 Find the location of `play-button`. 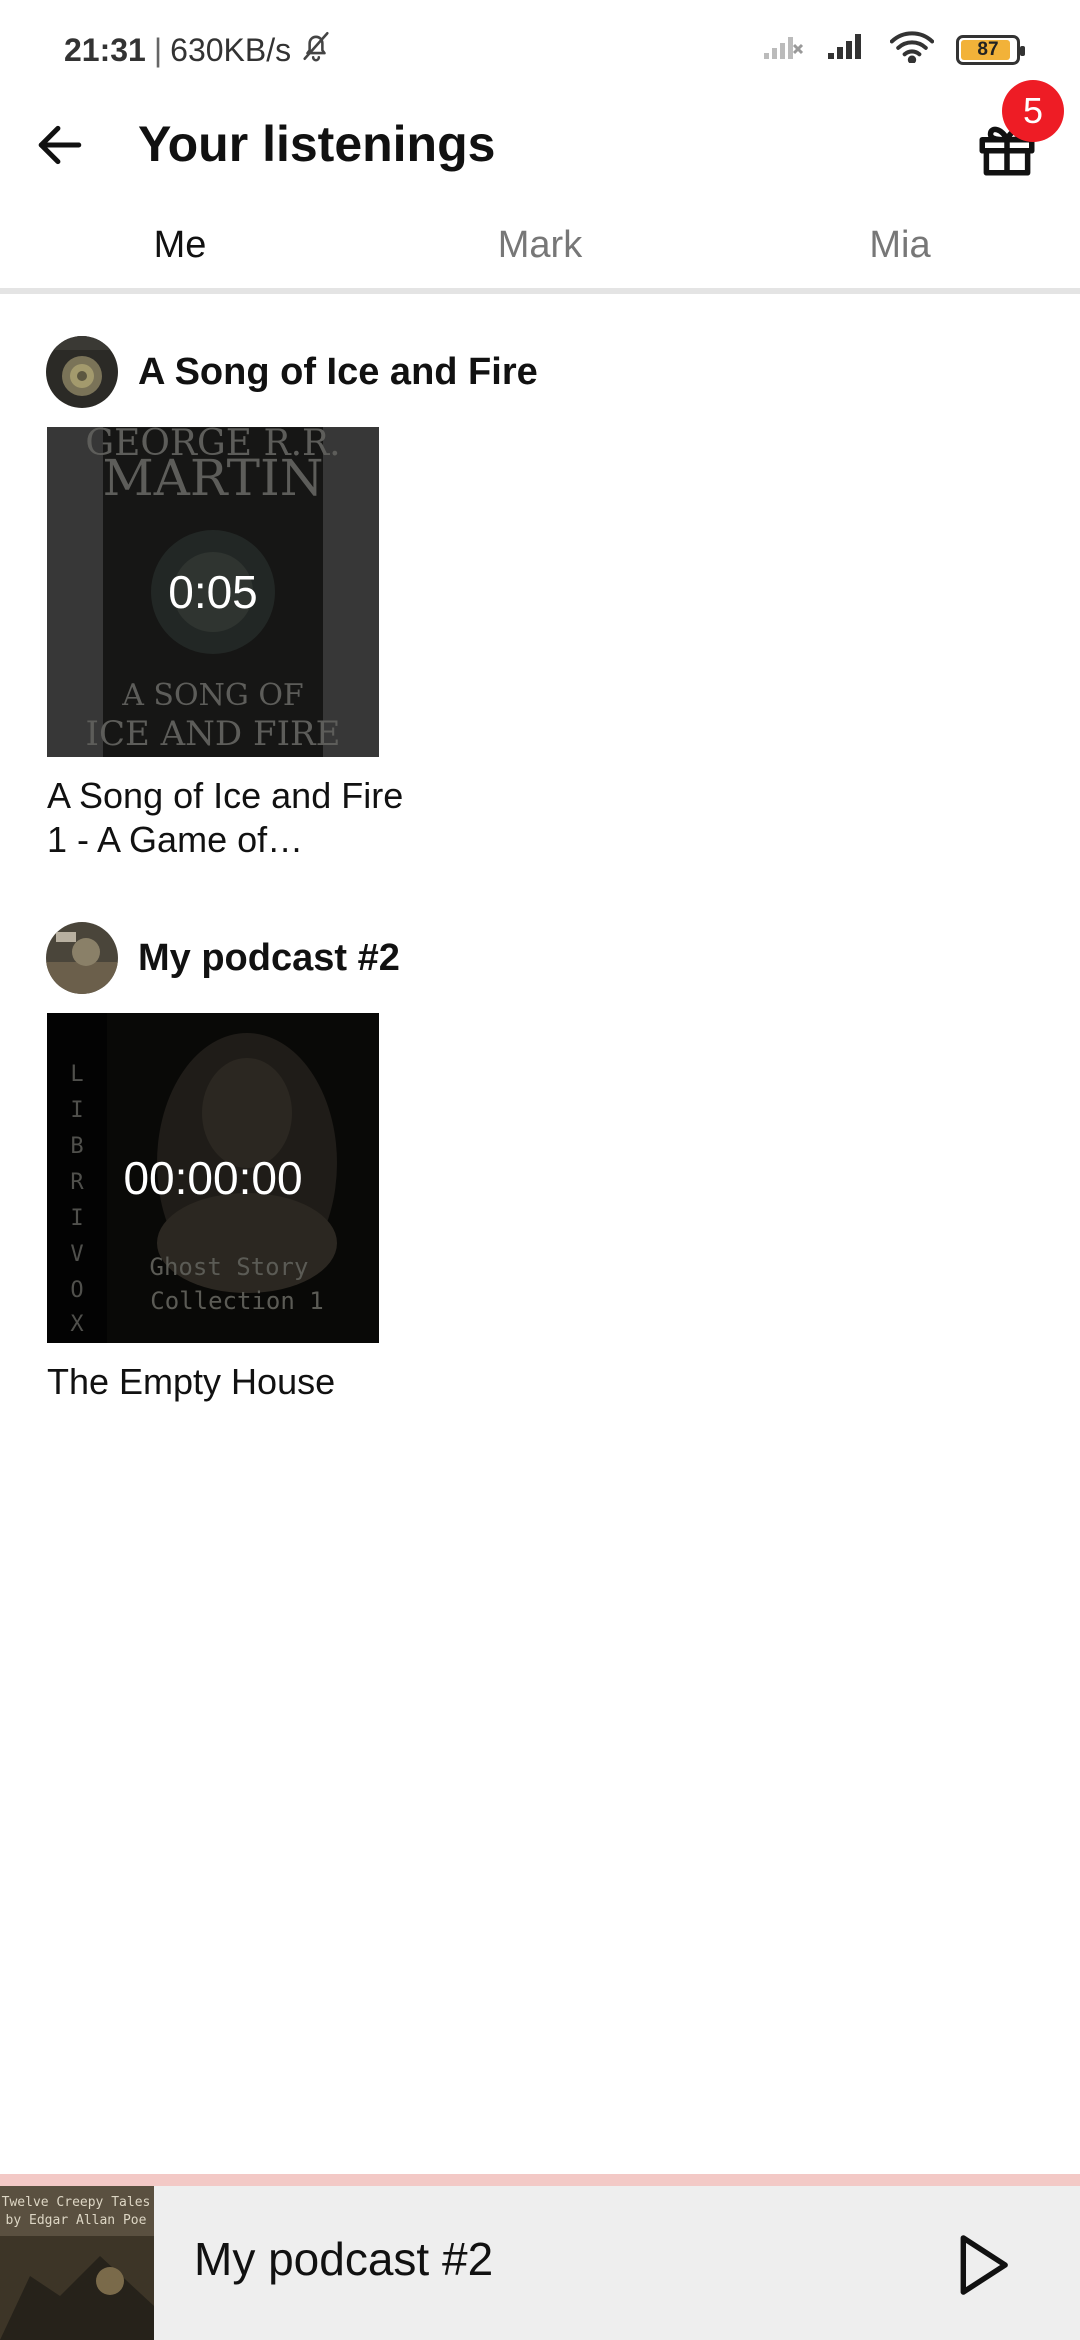

play-button is located at coordinates (983, 2265).